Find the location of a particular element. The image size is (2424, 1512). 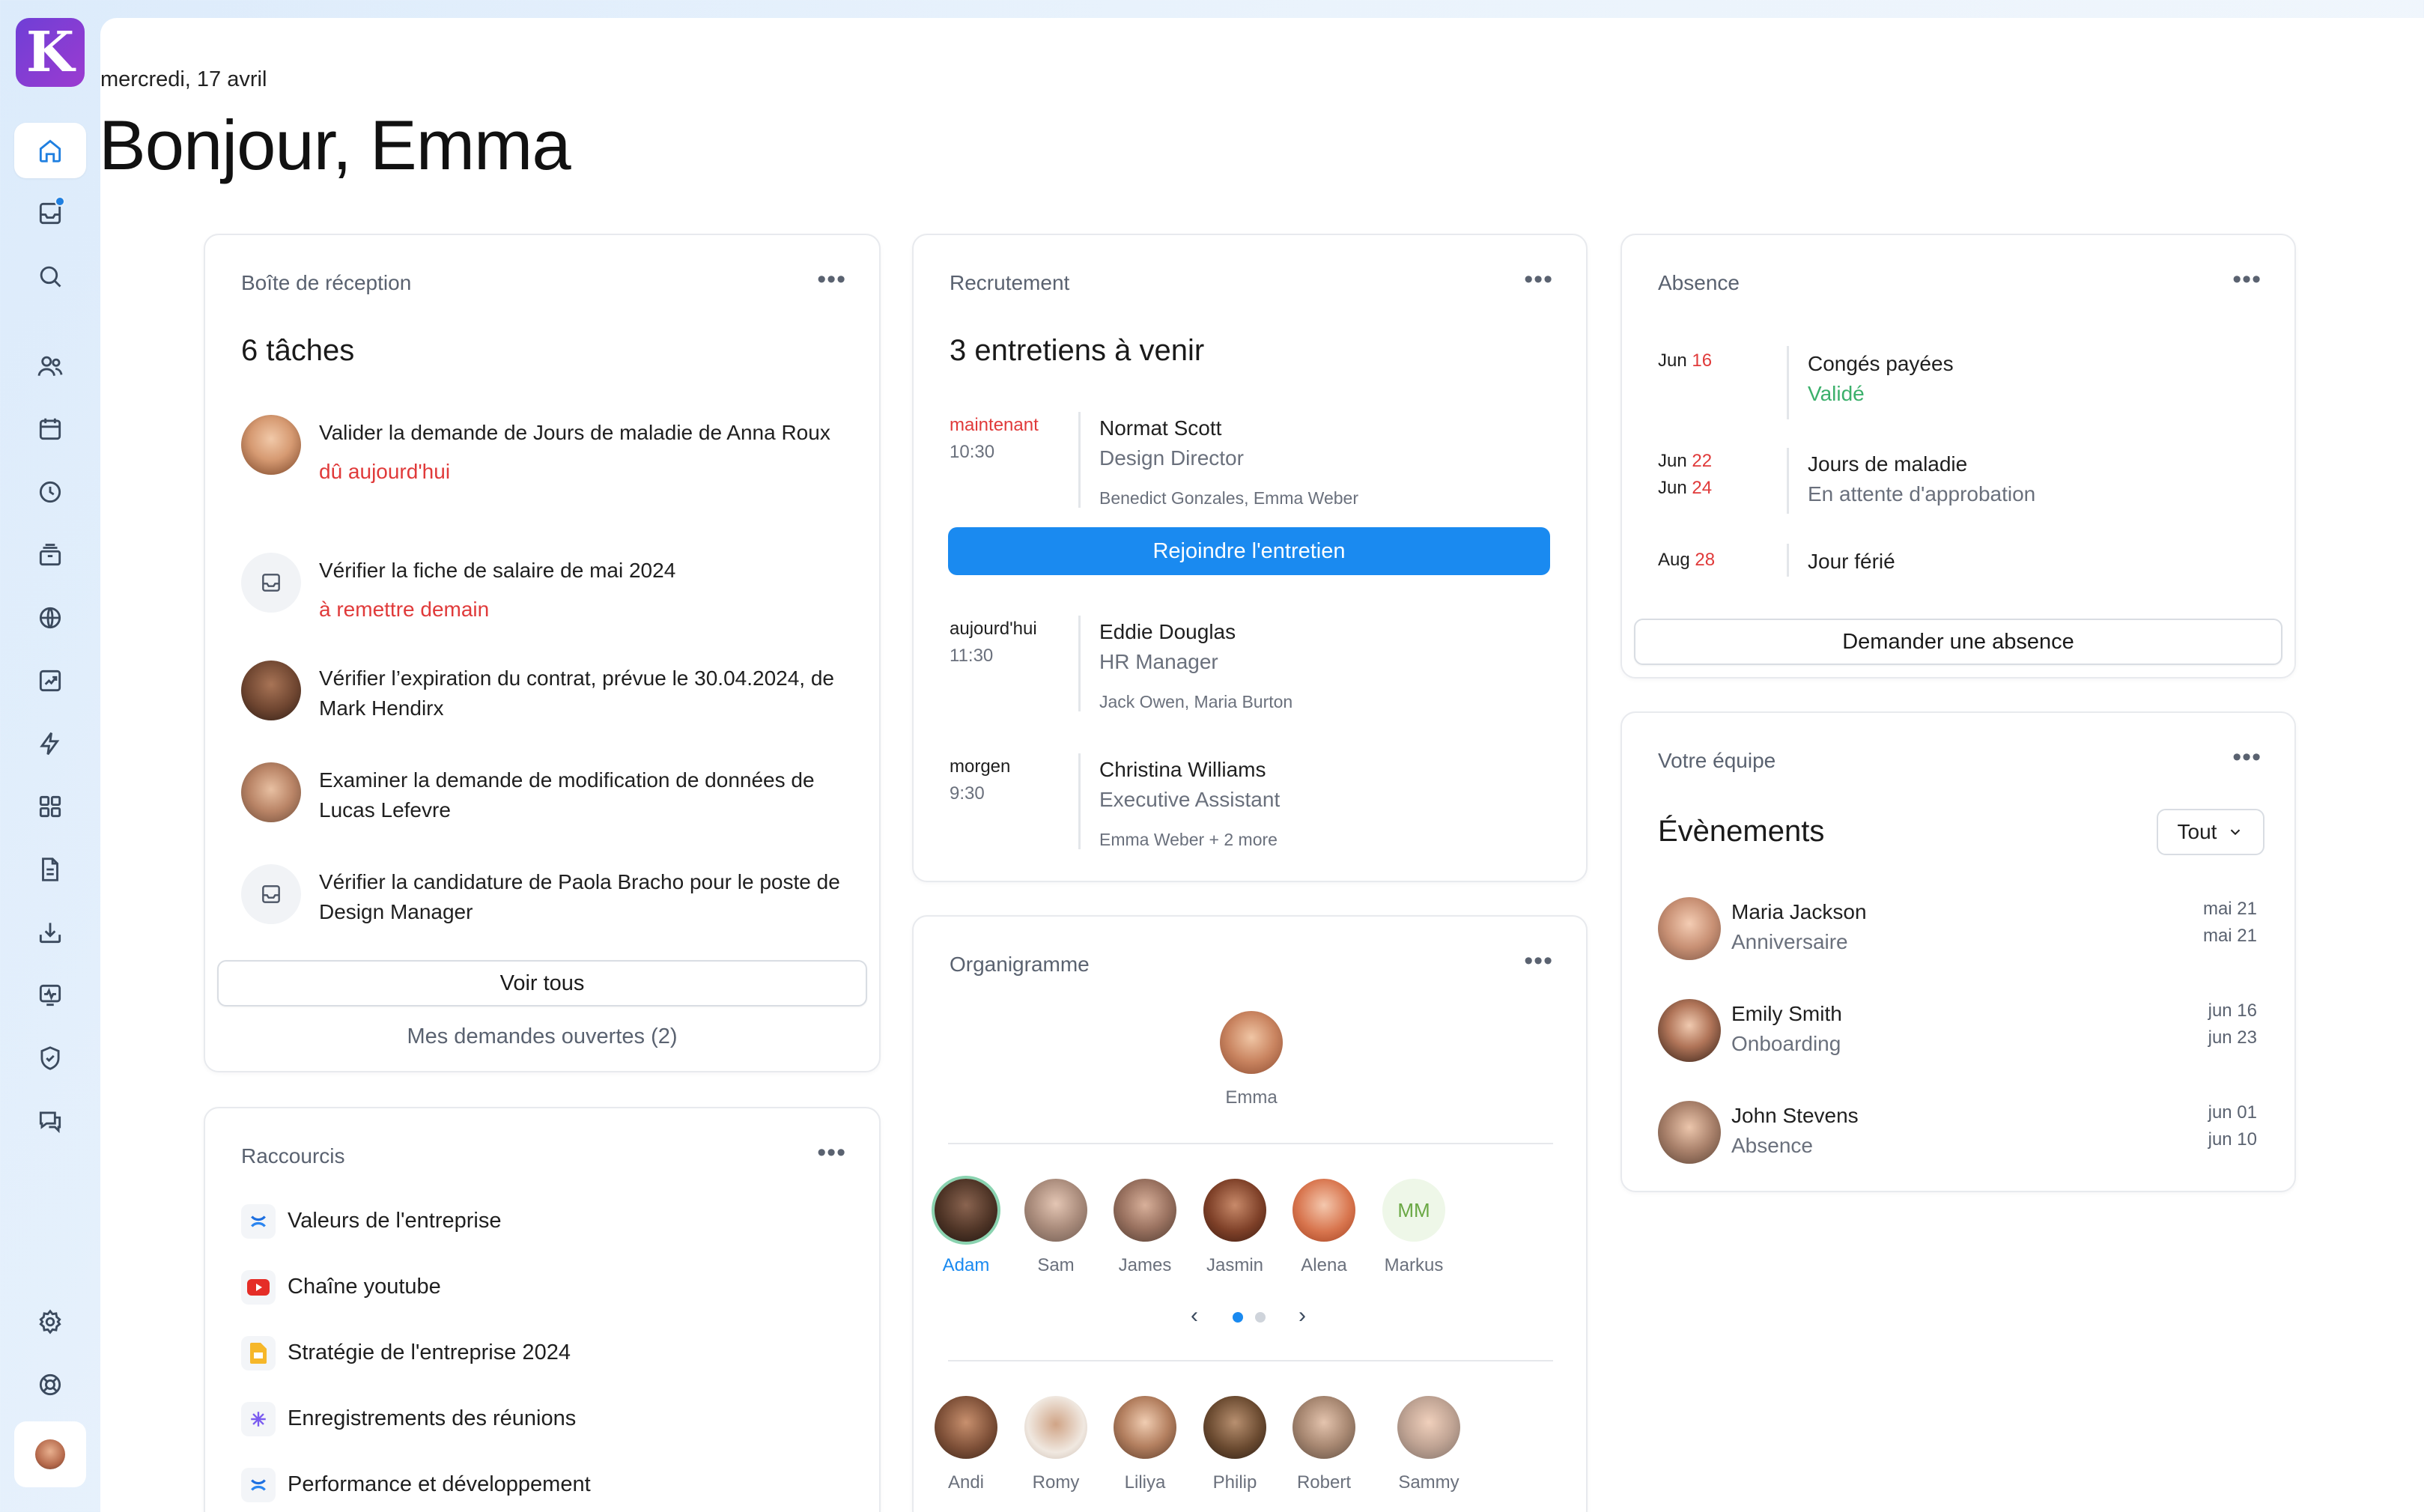

document-icon is located at coordinates (50, 869).